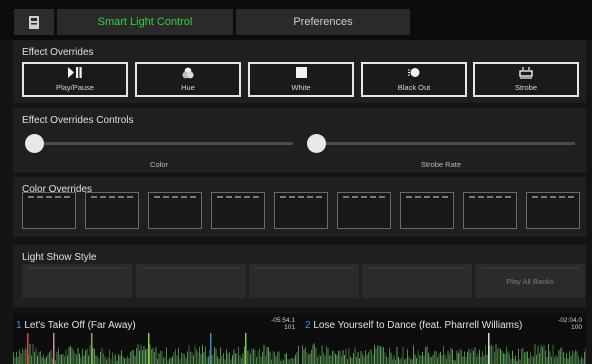  What do you see at coordinates (526, 87) in the screenshot?
I see `strobe-label: Strobe` at bounding box center [526, 87].